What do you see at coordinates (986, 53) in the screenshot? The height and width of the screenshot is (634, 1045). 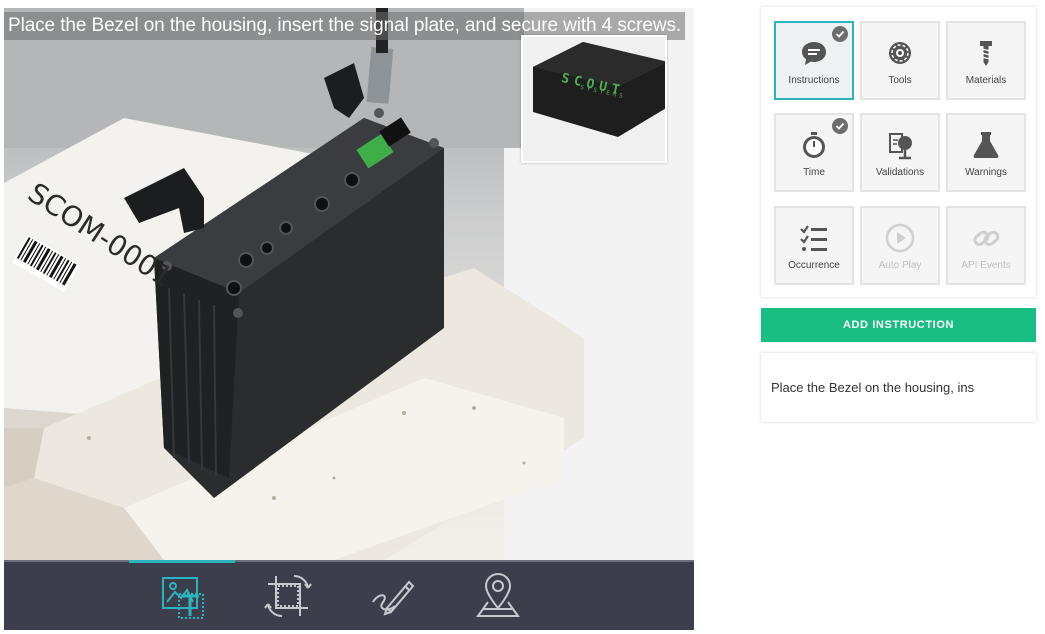 I see `screw-icon` at bounding box center [986, 53].